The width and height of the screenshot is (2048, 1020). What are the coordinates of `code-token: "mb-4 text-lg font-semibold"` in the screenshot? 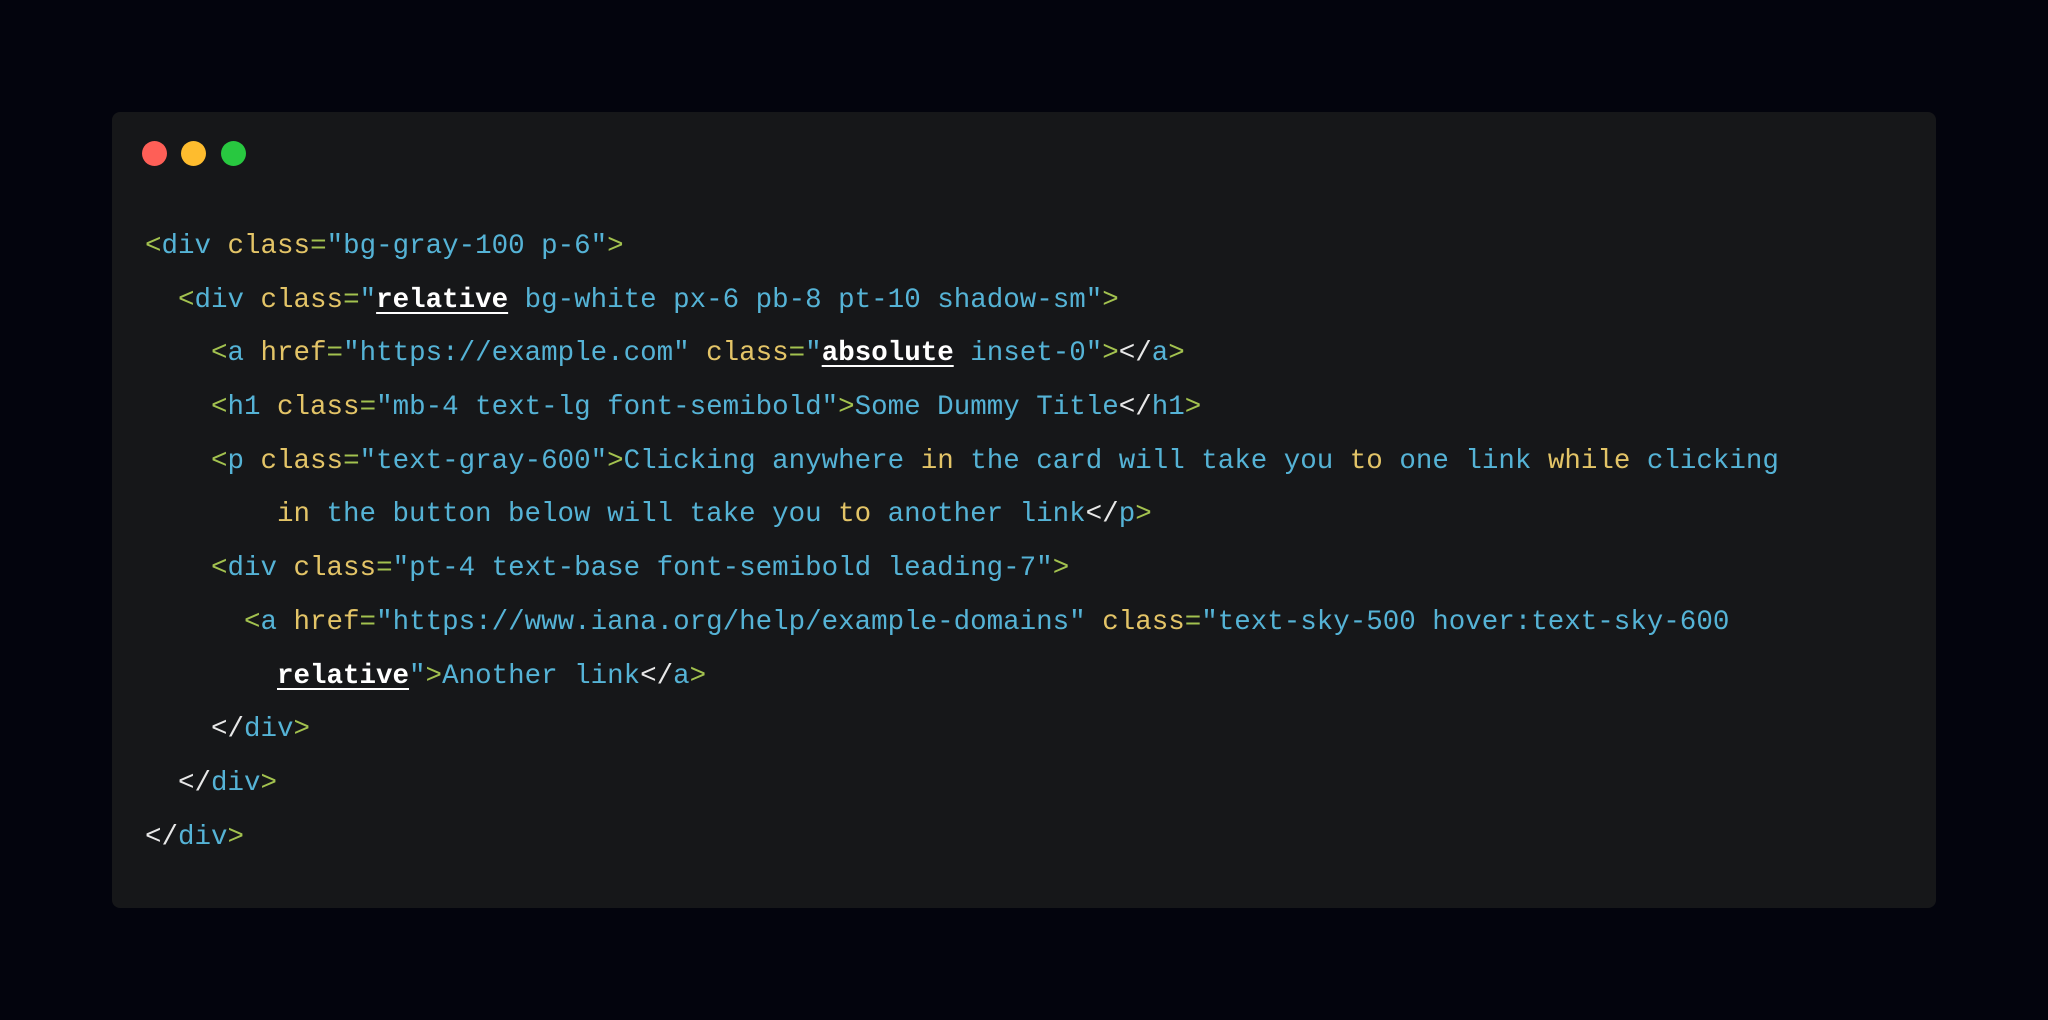 It's located at (607, 408).